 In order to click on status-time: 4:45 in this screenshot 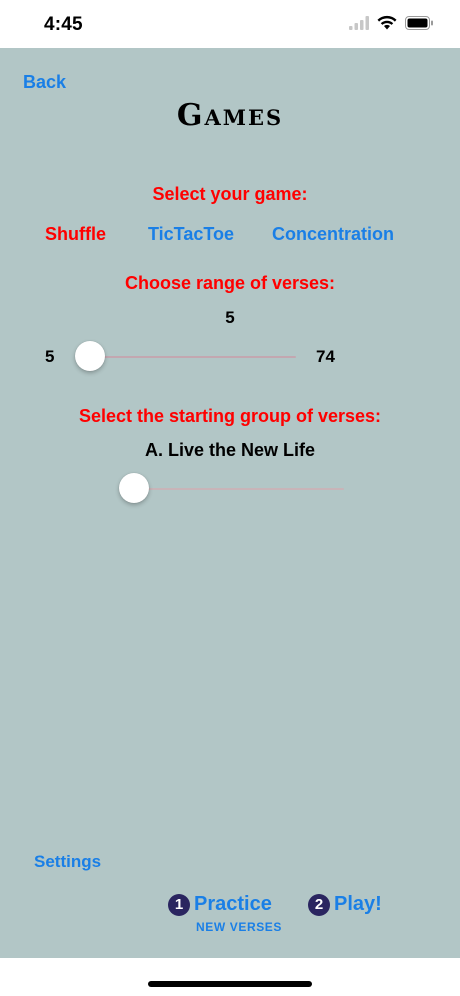, I will do `click(63, 24)`.